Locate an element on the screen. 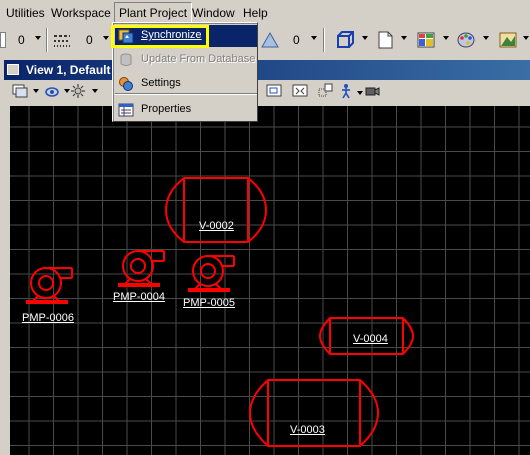 Image resolution: width=530 pixels, height=455 pixels. menu-window: Window is located at coordinates (213, 13).